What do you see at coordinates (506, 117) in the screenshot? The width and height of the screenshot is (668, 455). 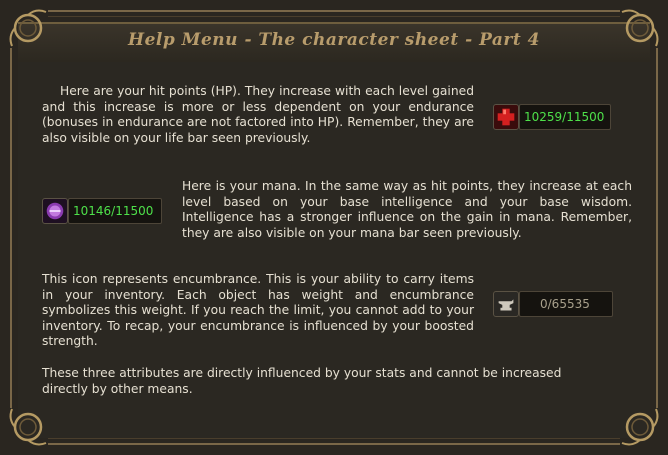 I see `red-cross-icon` at bounding box center [506, 117].